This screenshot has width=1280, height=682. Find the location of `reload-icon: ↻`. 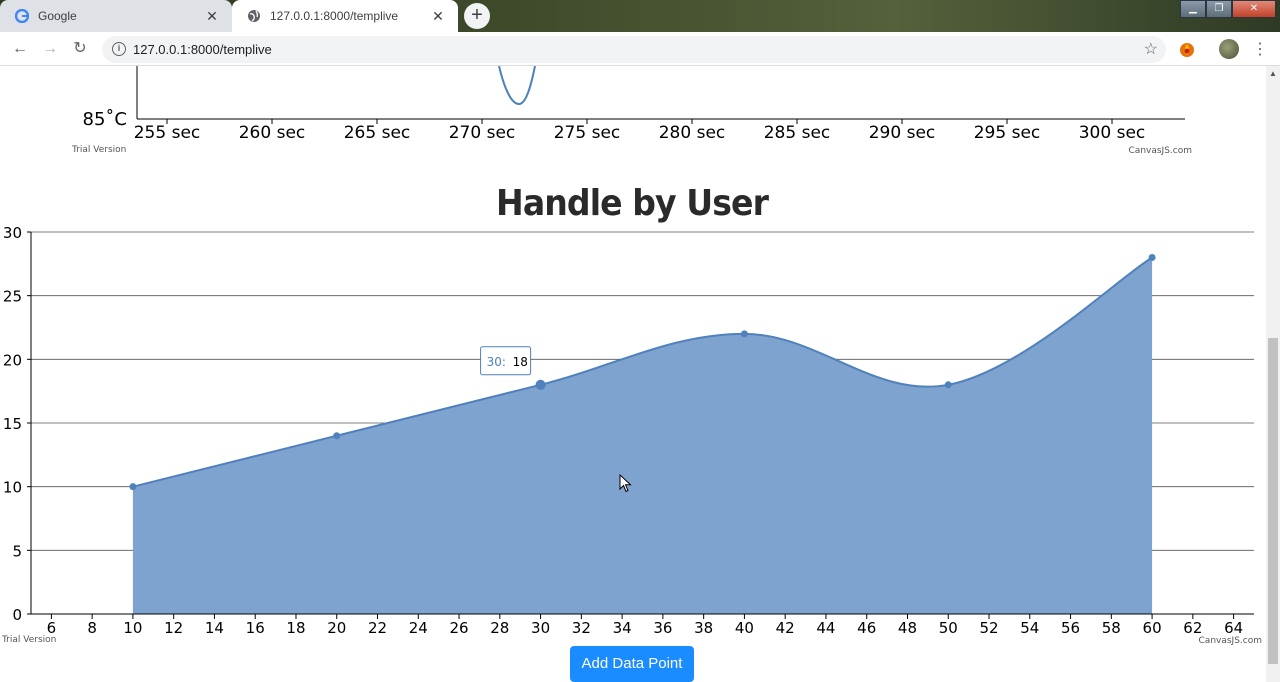

reload-icon: ↻ is located at coordinates (80, 49).